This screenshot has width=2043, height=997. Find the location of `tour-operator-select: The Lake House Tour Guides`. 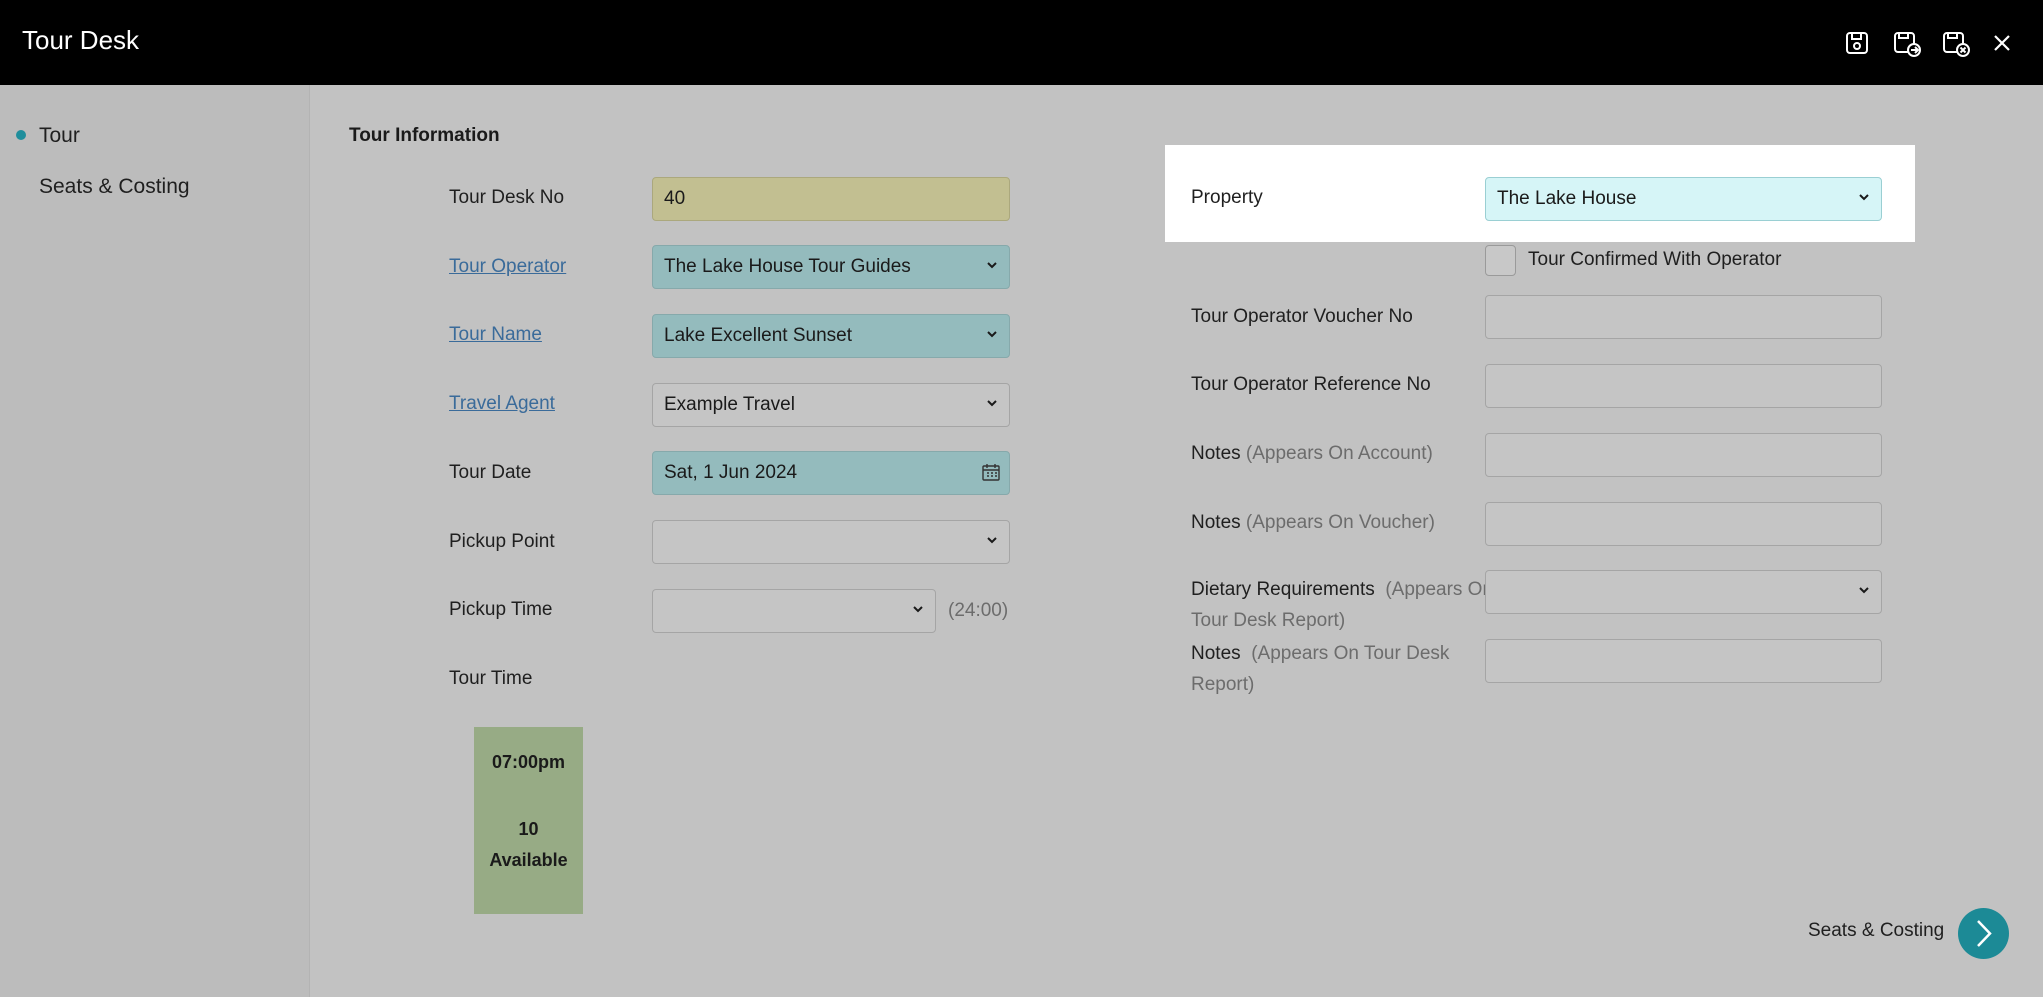

tour-operator-select: The Lake House Tour Guides is located at coordinates (831, 267).